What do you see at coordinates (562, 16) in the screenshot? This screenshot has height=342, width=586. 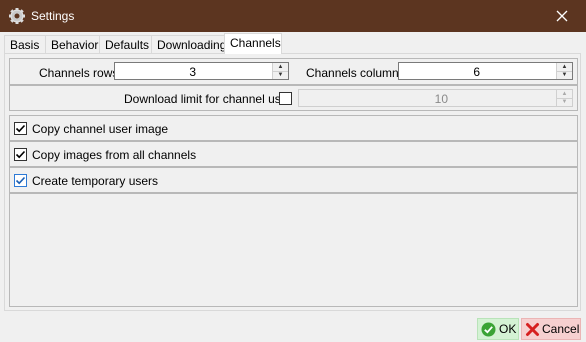 I see `close-icon` at bounding box center [562, 16].